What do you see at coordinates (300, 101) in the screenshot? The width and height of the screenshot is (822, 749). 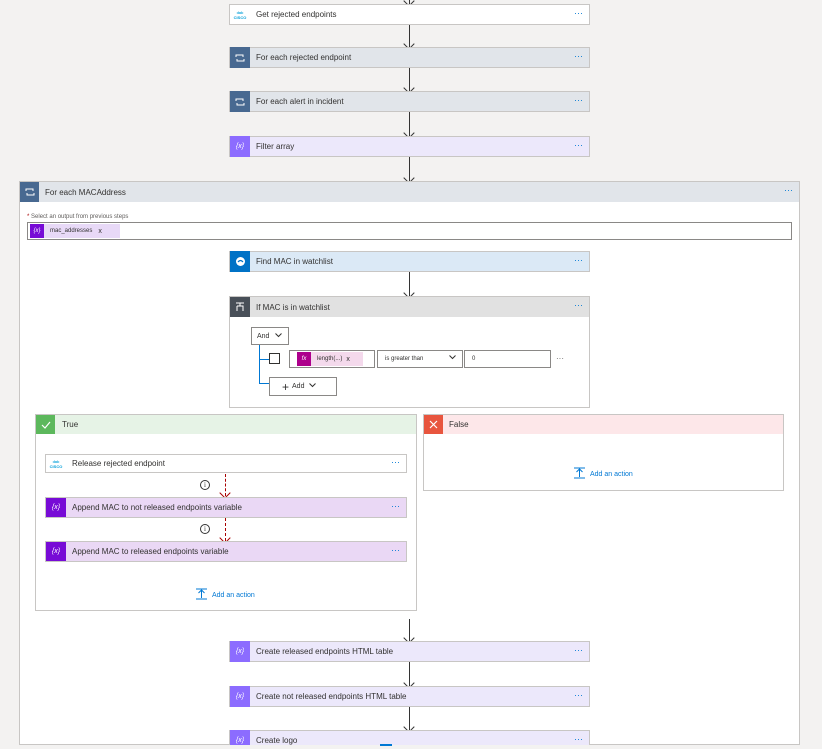 I see `step-title: For each alert in incident` at bounding box center [300, 101].